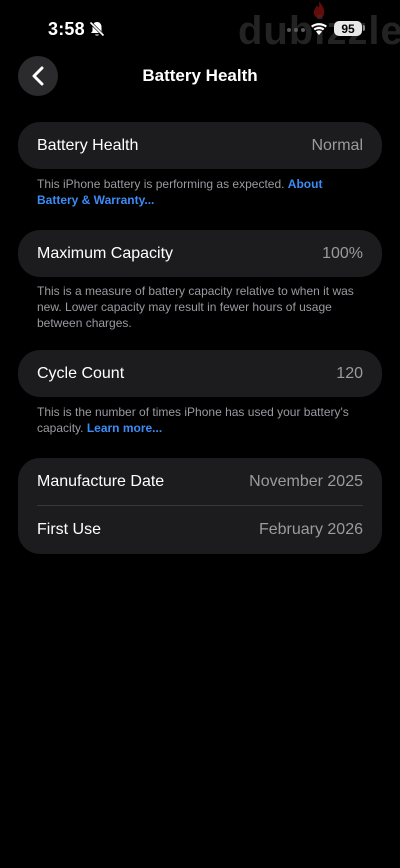 The height and width of the screenshot is (868, 400). I want to click on battery-health-value: Normal, so click(337, 145).